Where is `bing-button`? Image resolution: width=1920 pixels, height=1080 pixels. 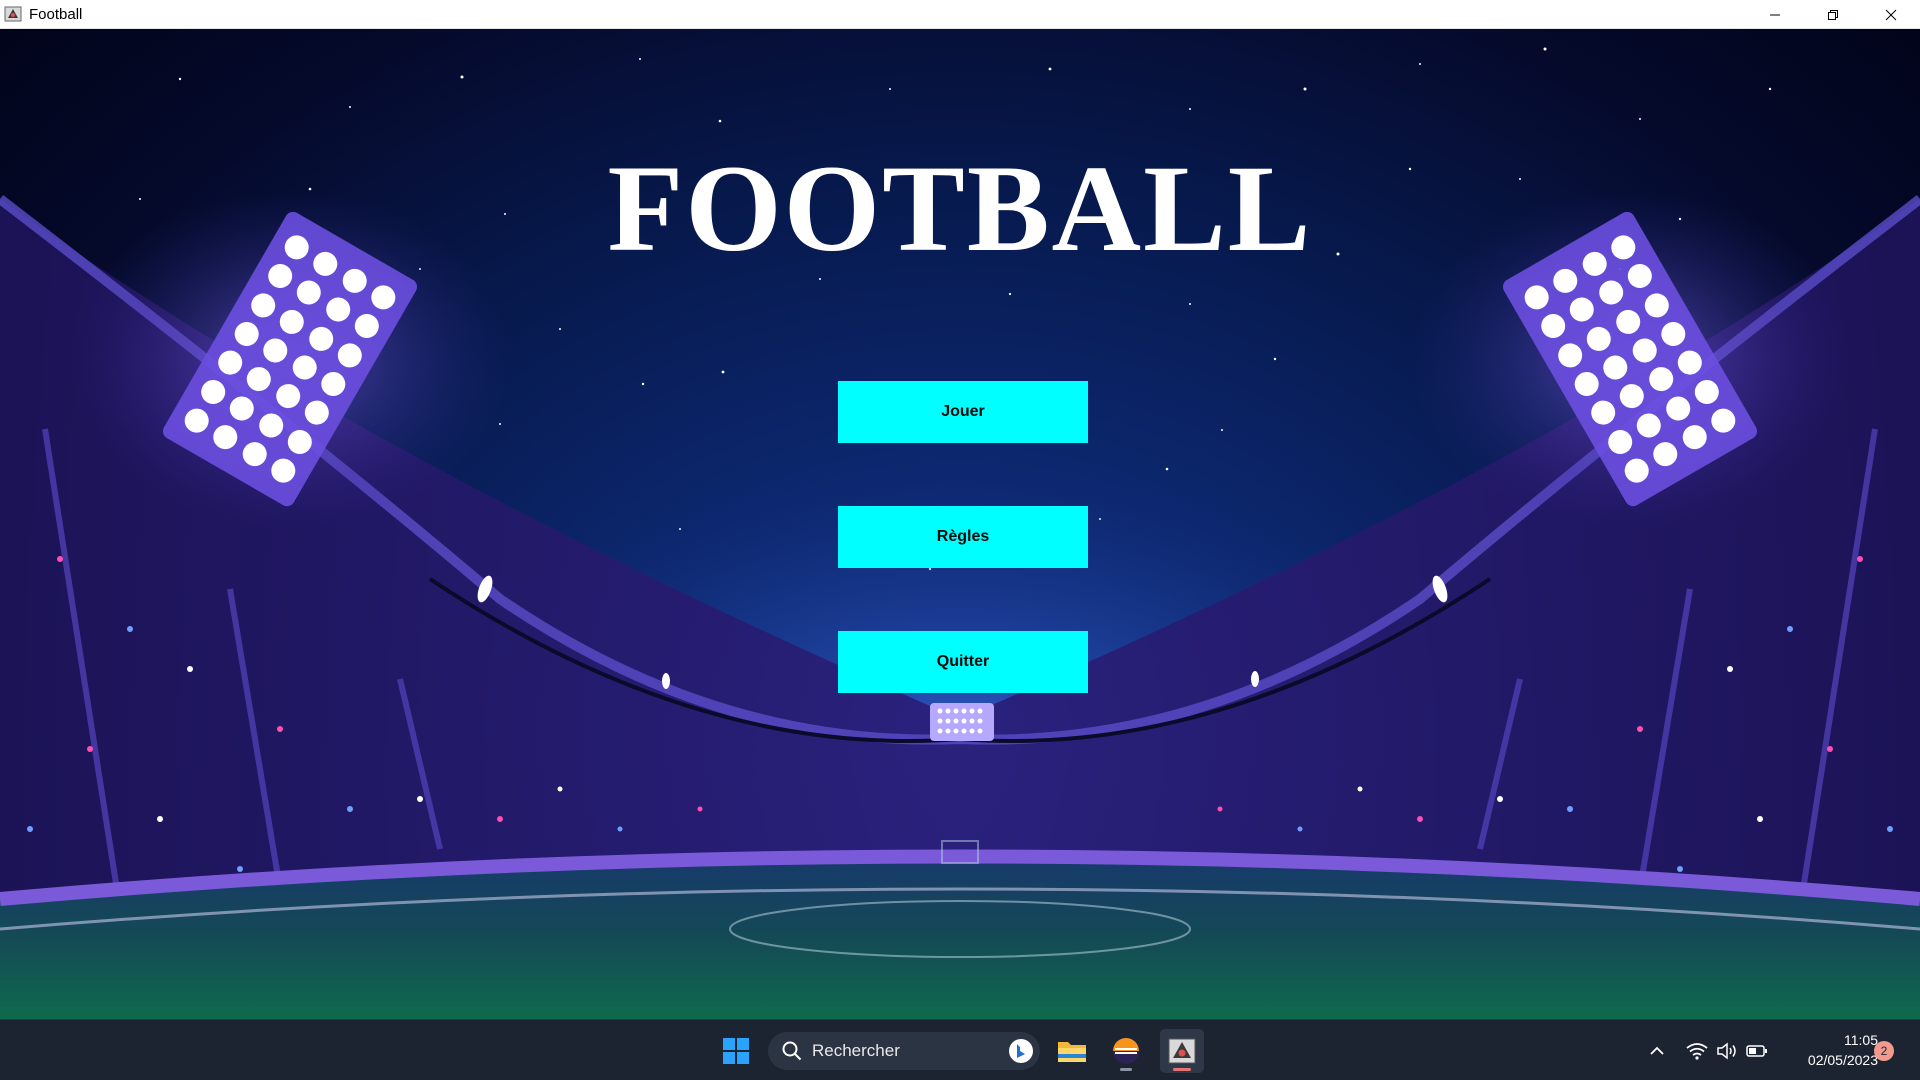
bing-button is located at coordinates (1021, 1051).